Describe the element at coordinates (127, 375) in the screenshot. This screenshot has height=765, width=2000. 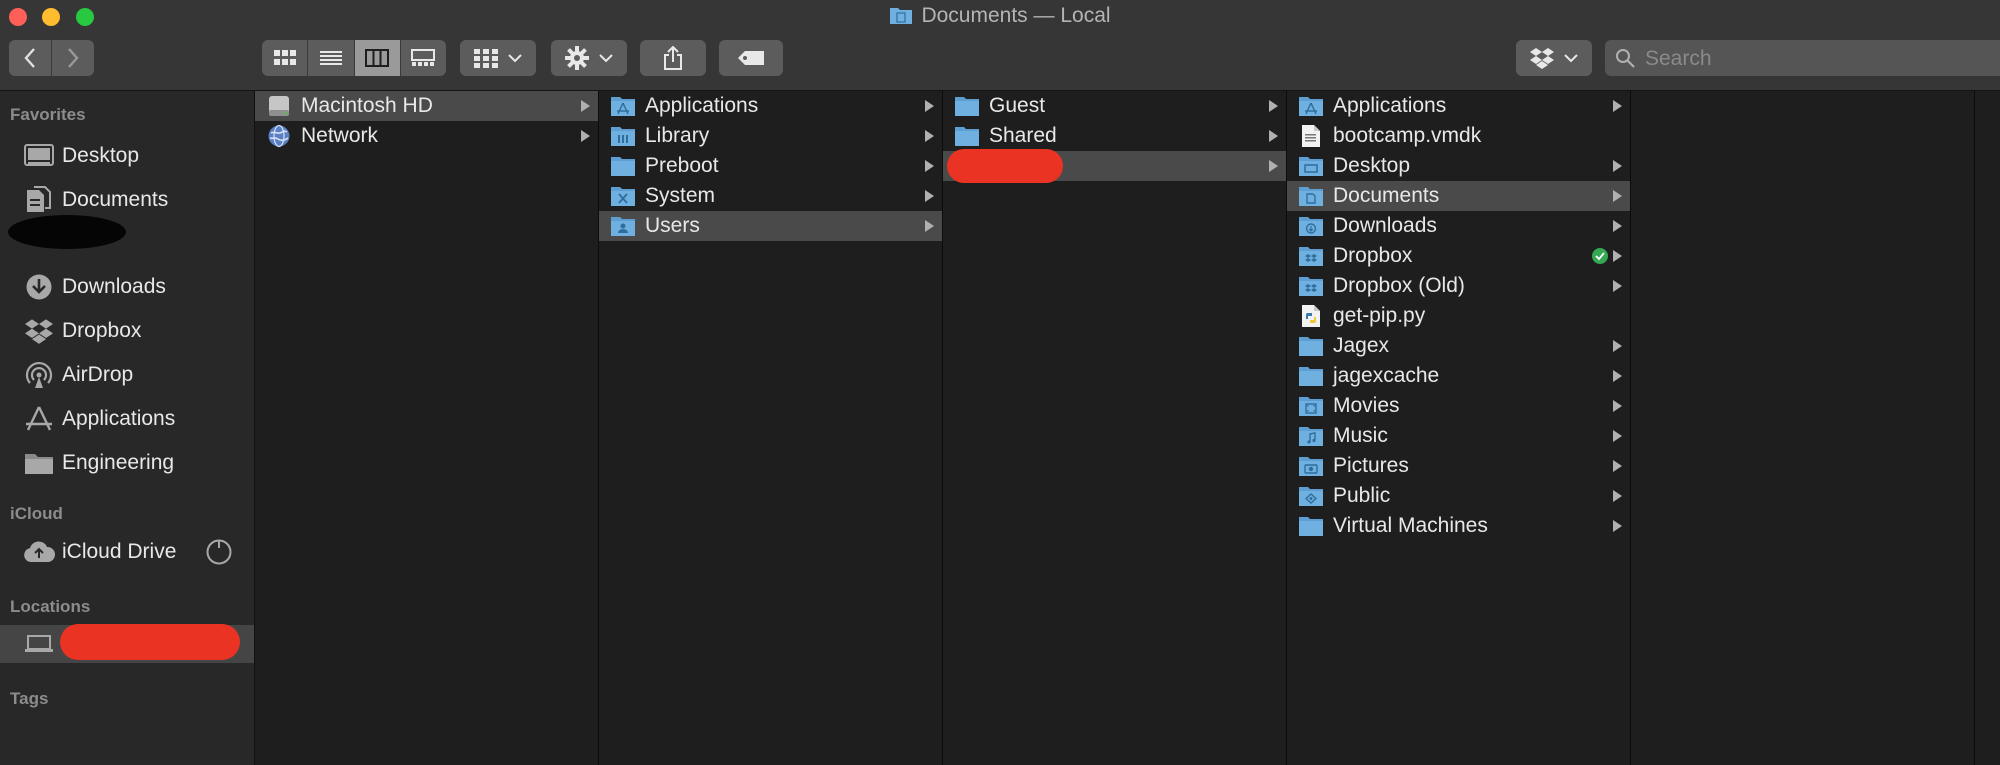
I see `sidebar-item-airdrop: AirDrop` at that location.